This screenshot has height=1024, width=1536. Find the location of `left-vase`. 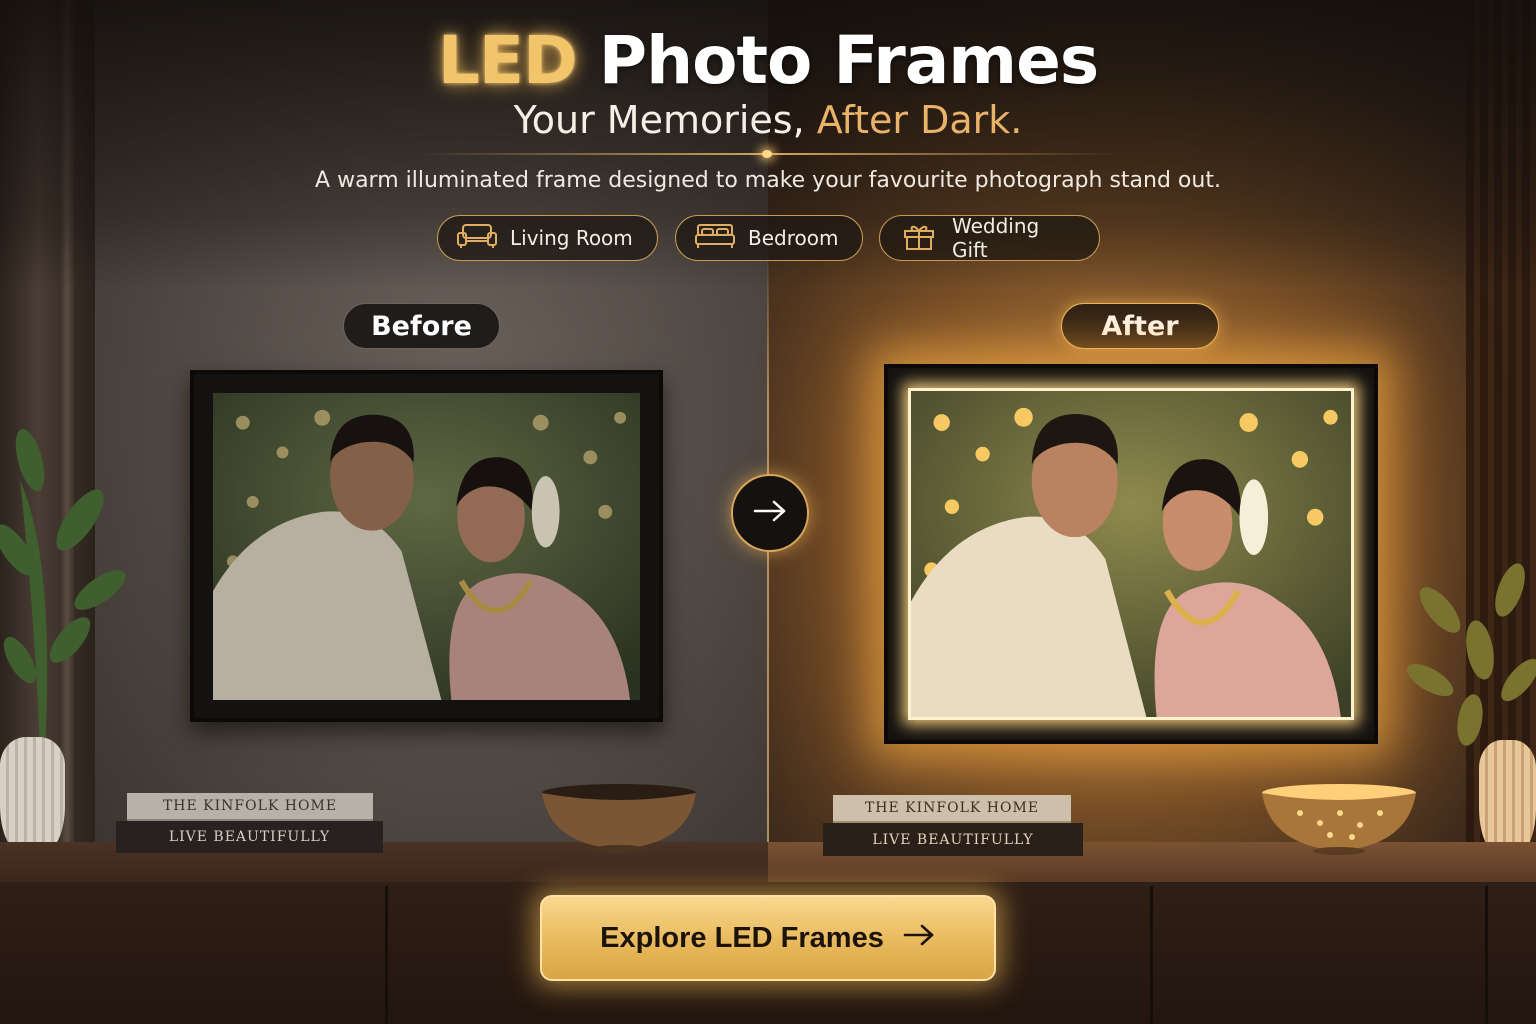

left-vase is located at coordinates (32, 794).